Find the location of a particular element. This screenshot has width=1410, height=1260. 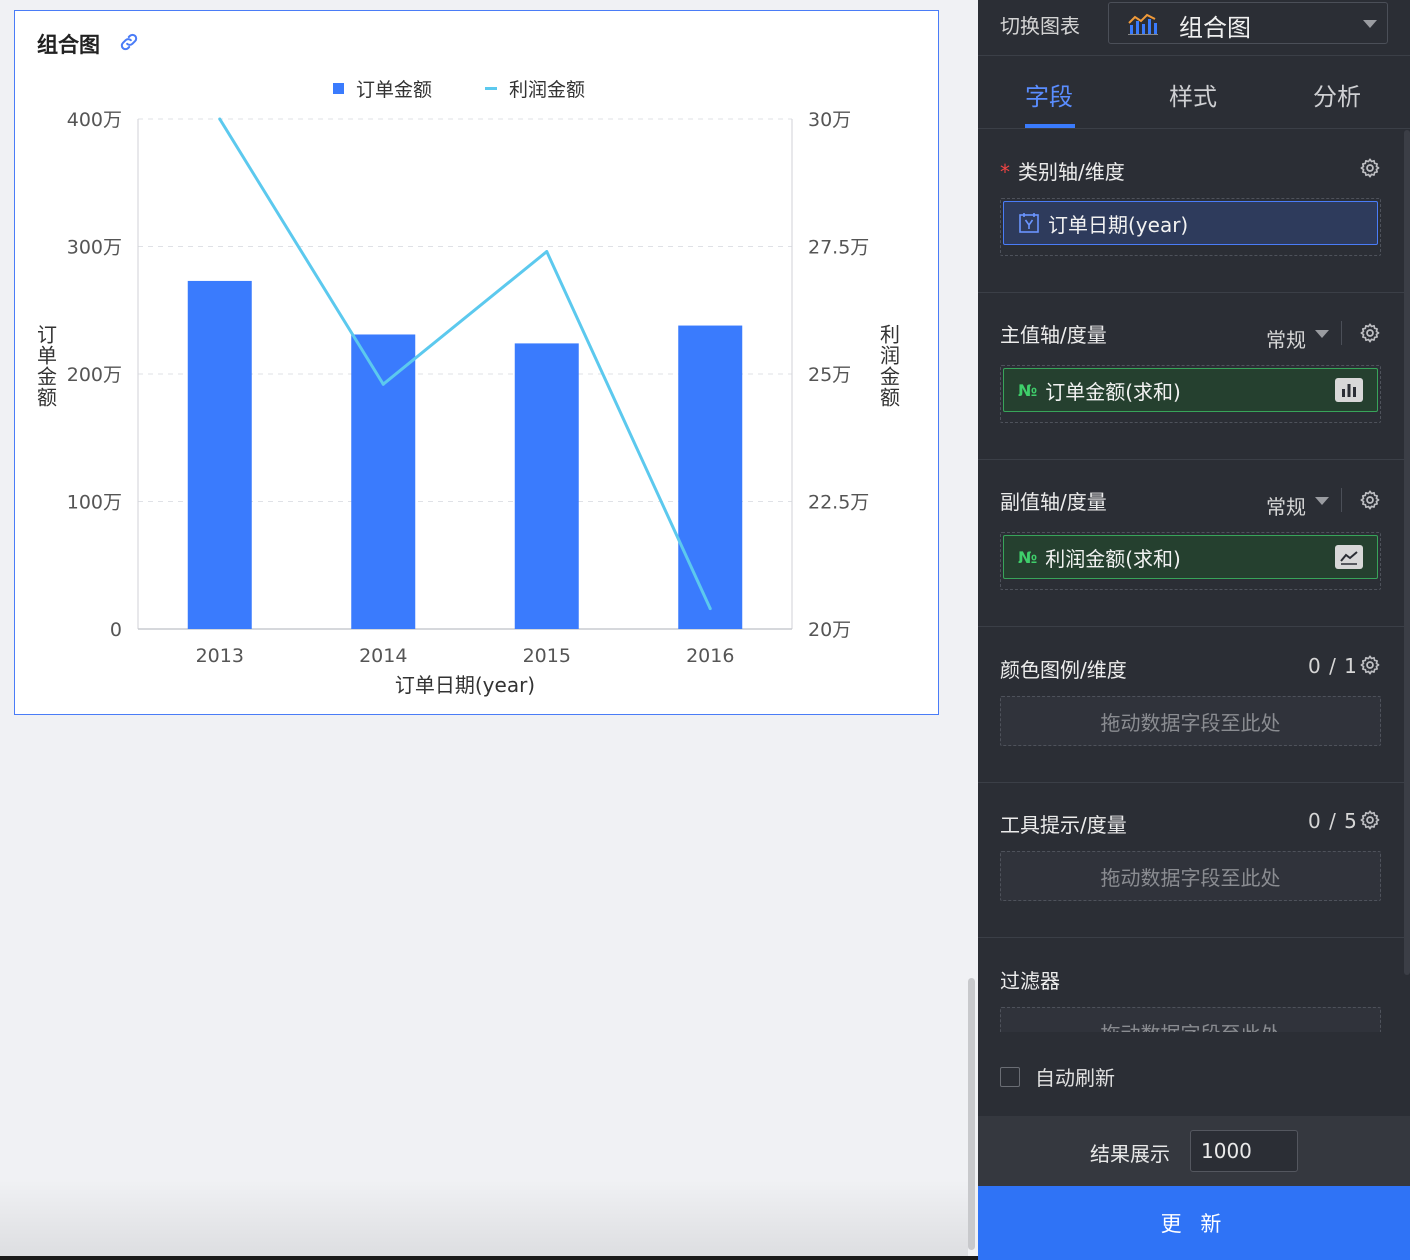

primary-axis-mode: 常规 is located at coordinates (1286, 338).